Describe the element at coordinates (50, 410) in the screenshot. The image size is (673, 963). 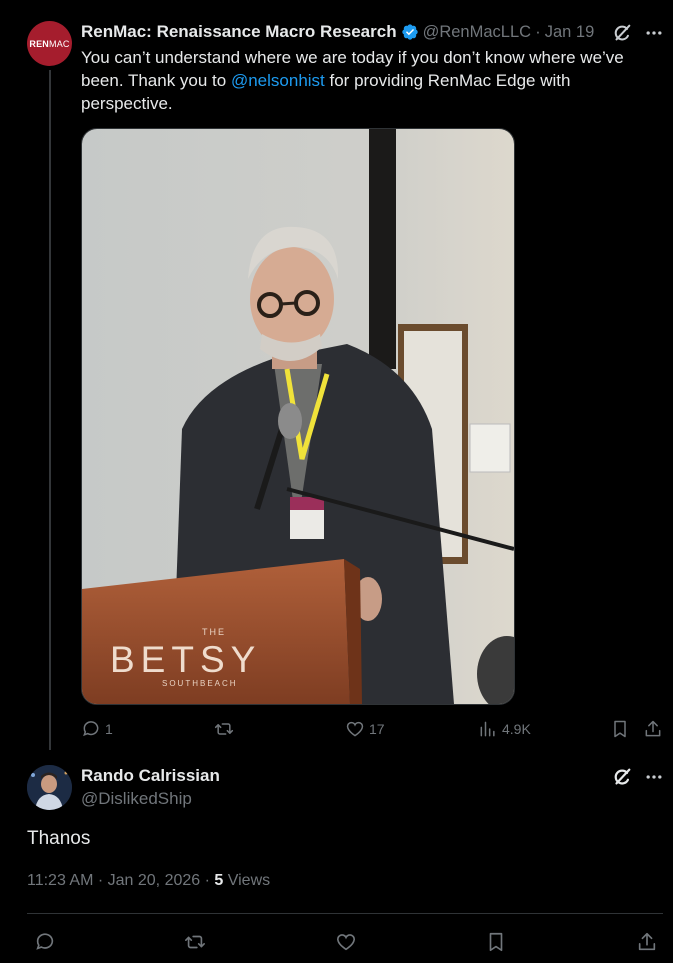
I see `thread-connector-line` at that location.